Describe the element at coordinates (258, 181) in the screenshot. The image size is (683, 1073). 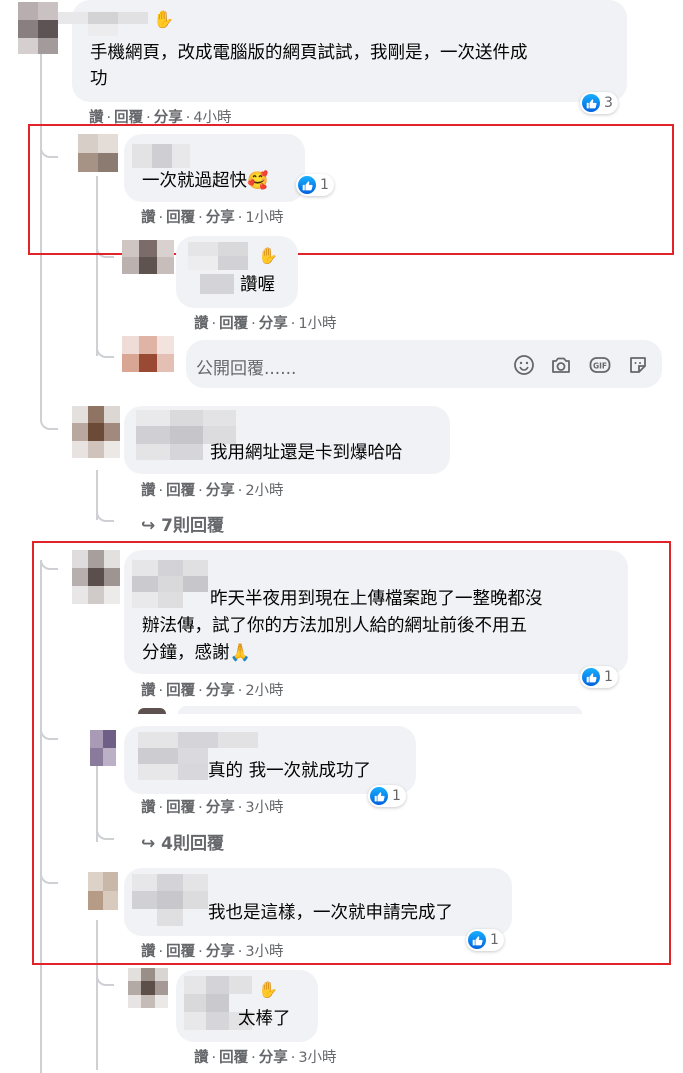
I see `smiling-hearts-emoji-icon: 🥰` at that location.